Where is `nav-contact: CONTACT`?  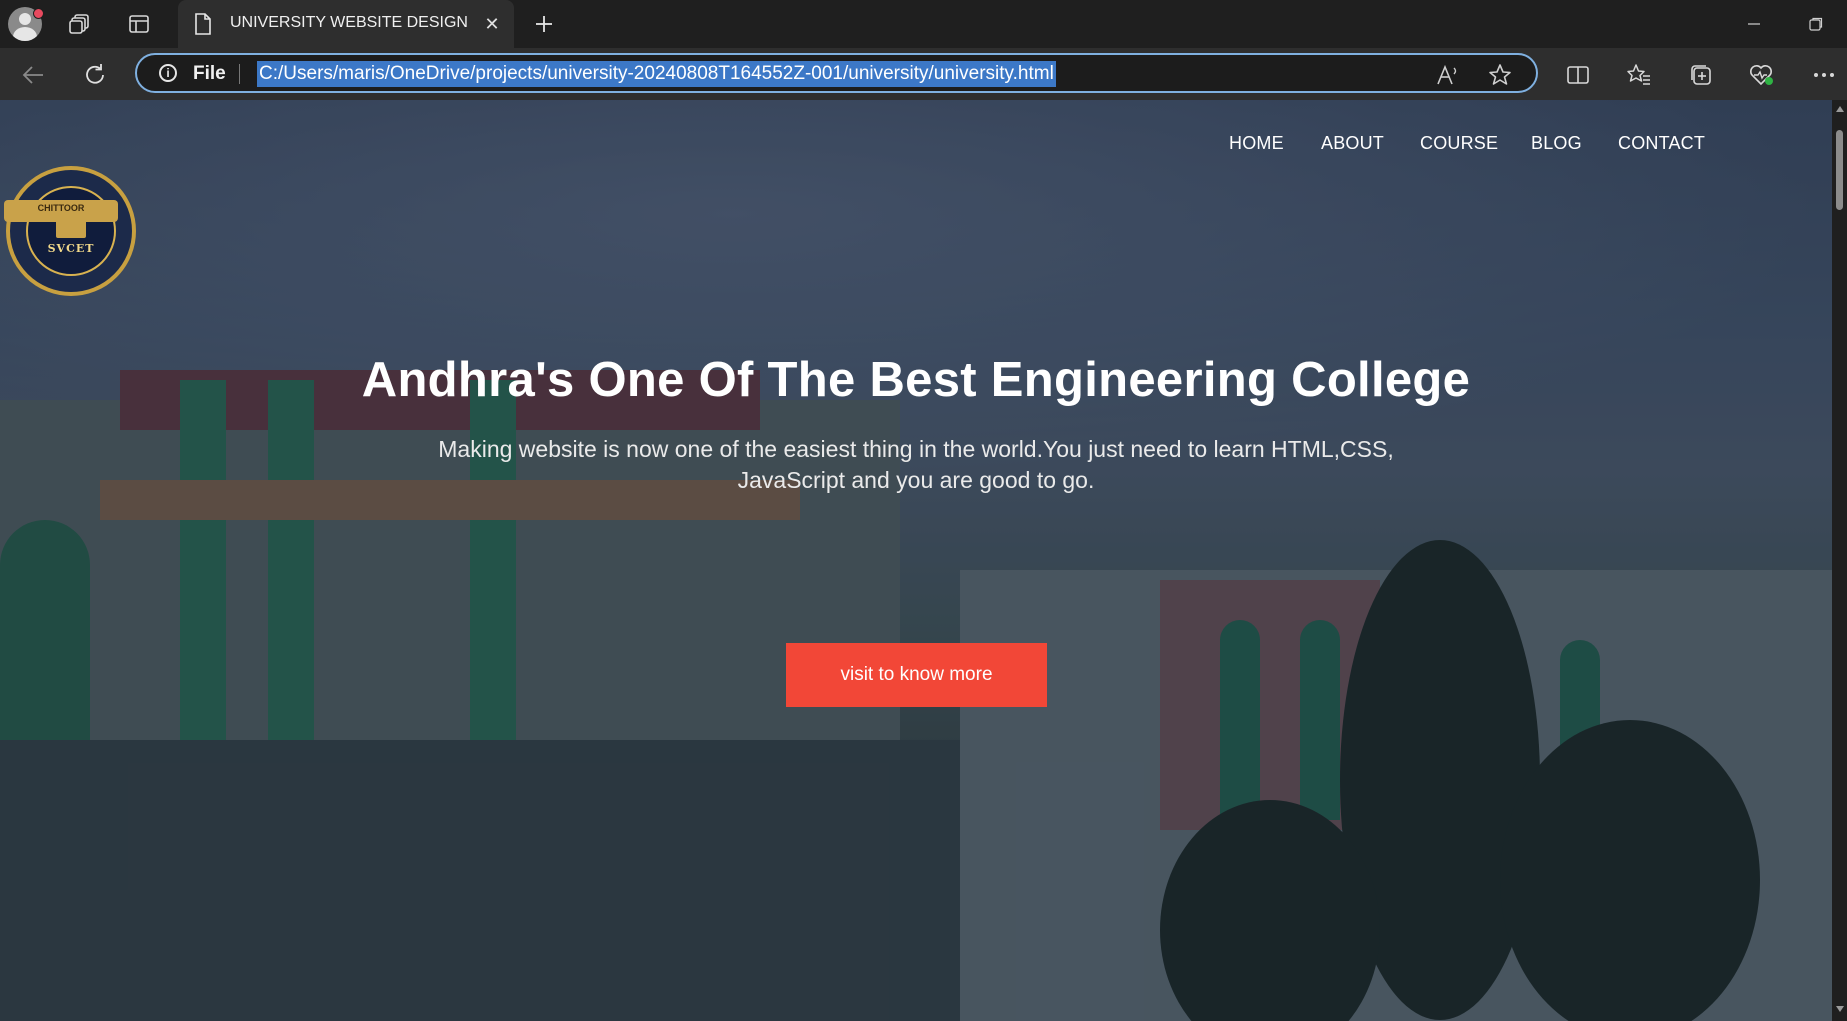
nav-contact: CONTACT is located at coordinates (1661, 143).